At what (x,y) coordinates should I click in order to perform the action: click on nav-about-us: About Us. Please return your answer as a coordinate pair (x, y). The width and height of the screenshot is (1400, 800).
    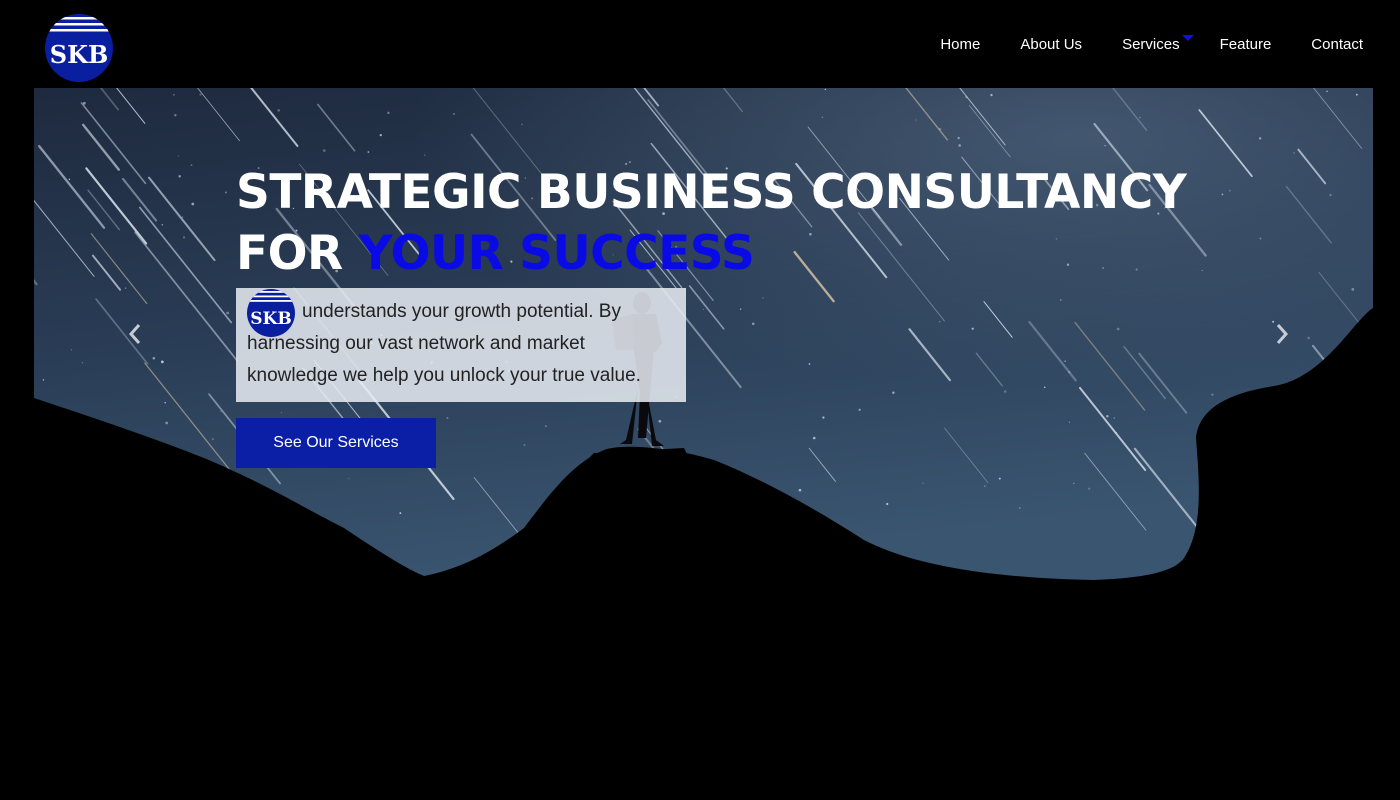
    Looking at the image, I should click on (1051, 44).